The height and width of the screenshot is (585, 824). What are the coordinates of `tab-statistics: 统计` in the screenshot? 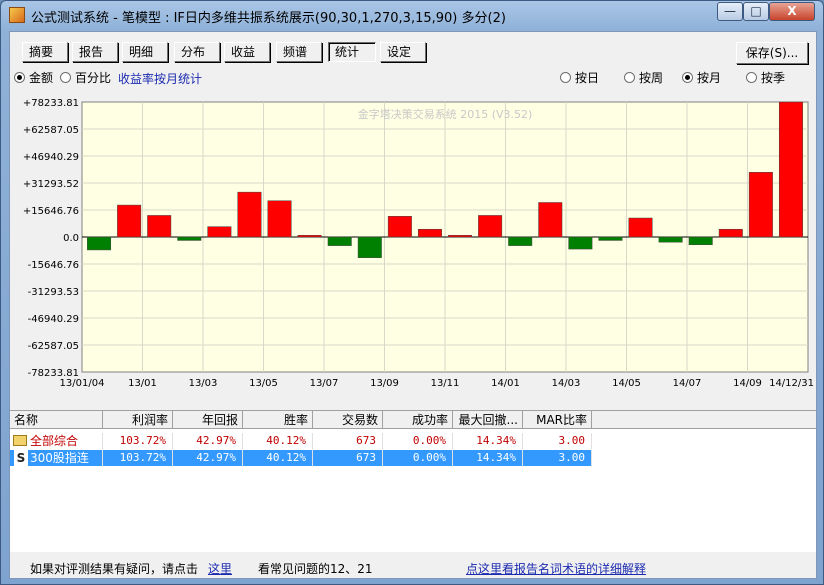 It's located at (352, 52).